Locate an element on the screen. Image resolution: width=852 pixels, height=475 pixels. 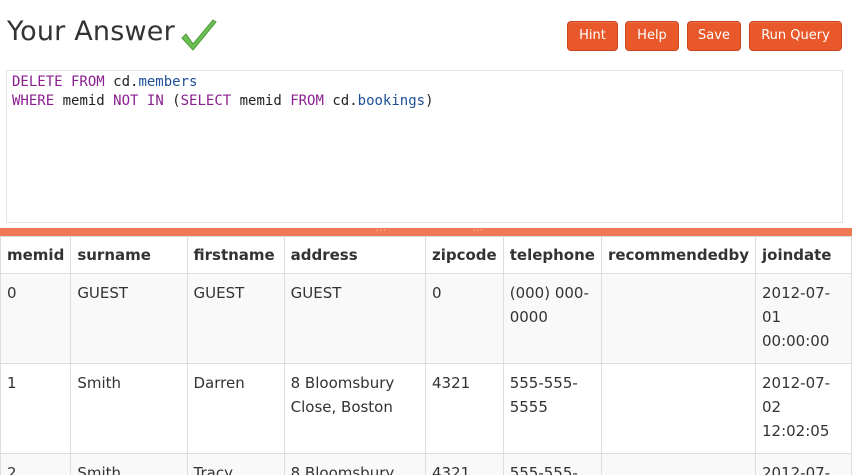
run-query-button: Run Query is located at coordinates (795, 36).